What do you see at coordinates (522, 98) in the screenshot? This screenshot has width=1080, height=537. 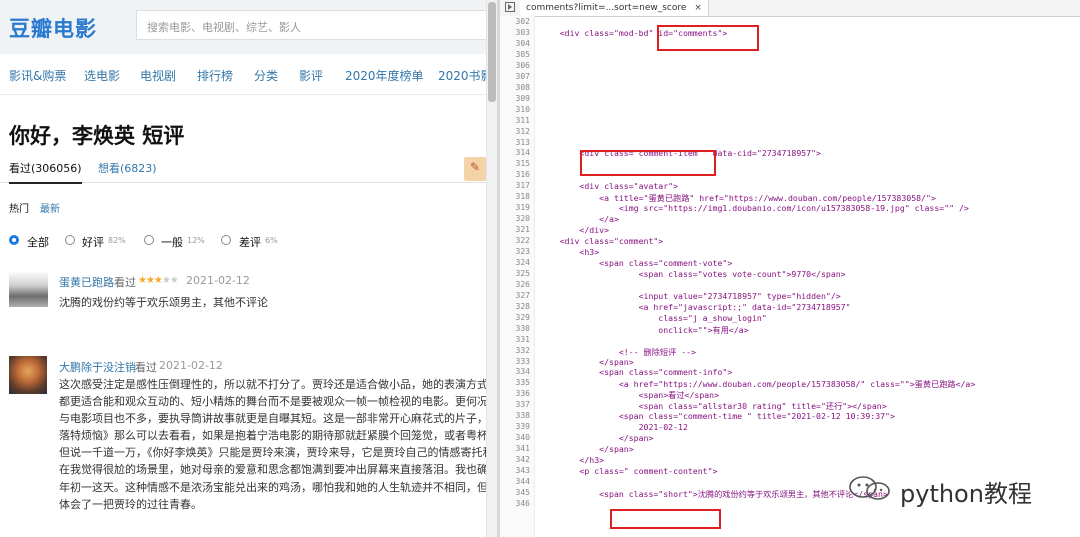 I see `line-number: 309` at bounding box center [522, 98].